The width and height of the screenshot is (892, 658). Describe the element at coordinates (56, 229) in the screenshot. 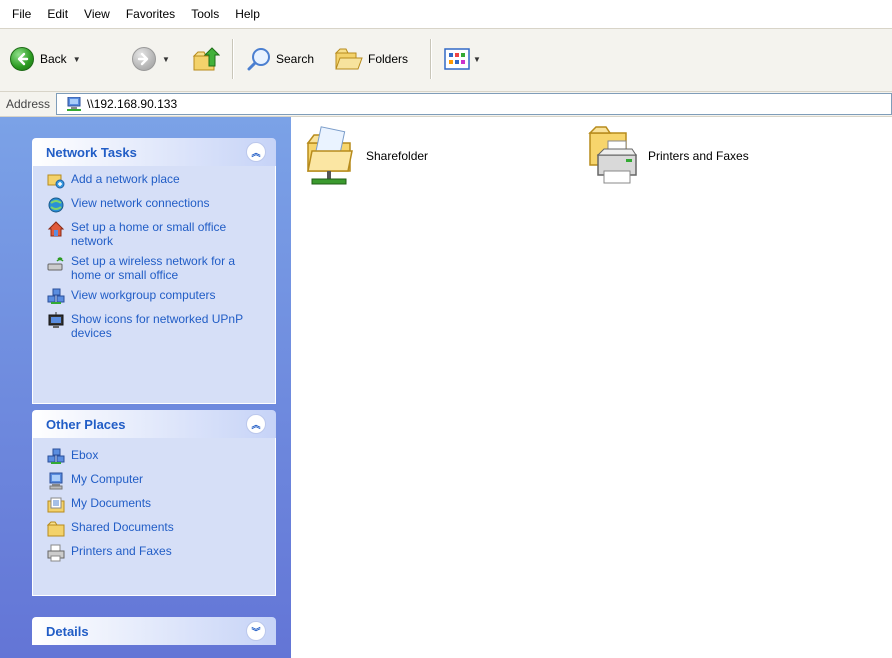

I see `home-network-icon` at that location.